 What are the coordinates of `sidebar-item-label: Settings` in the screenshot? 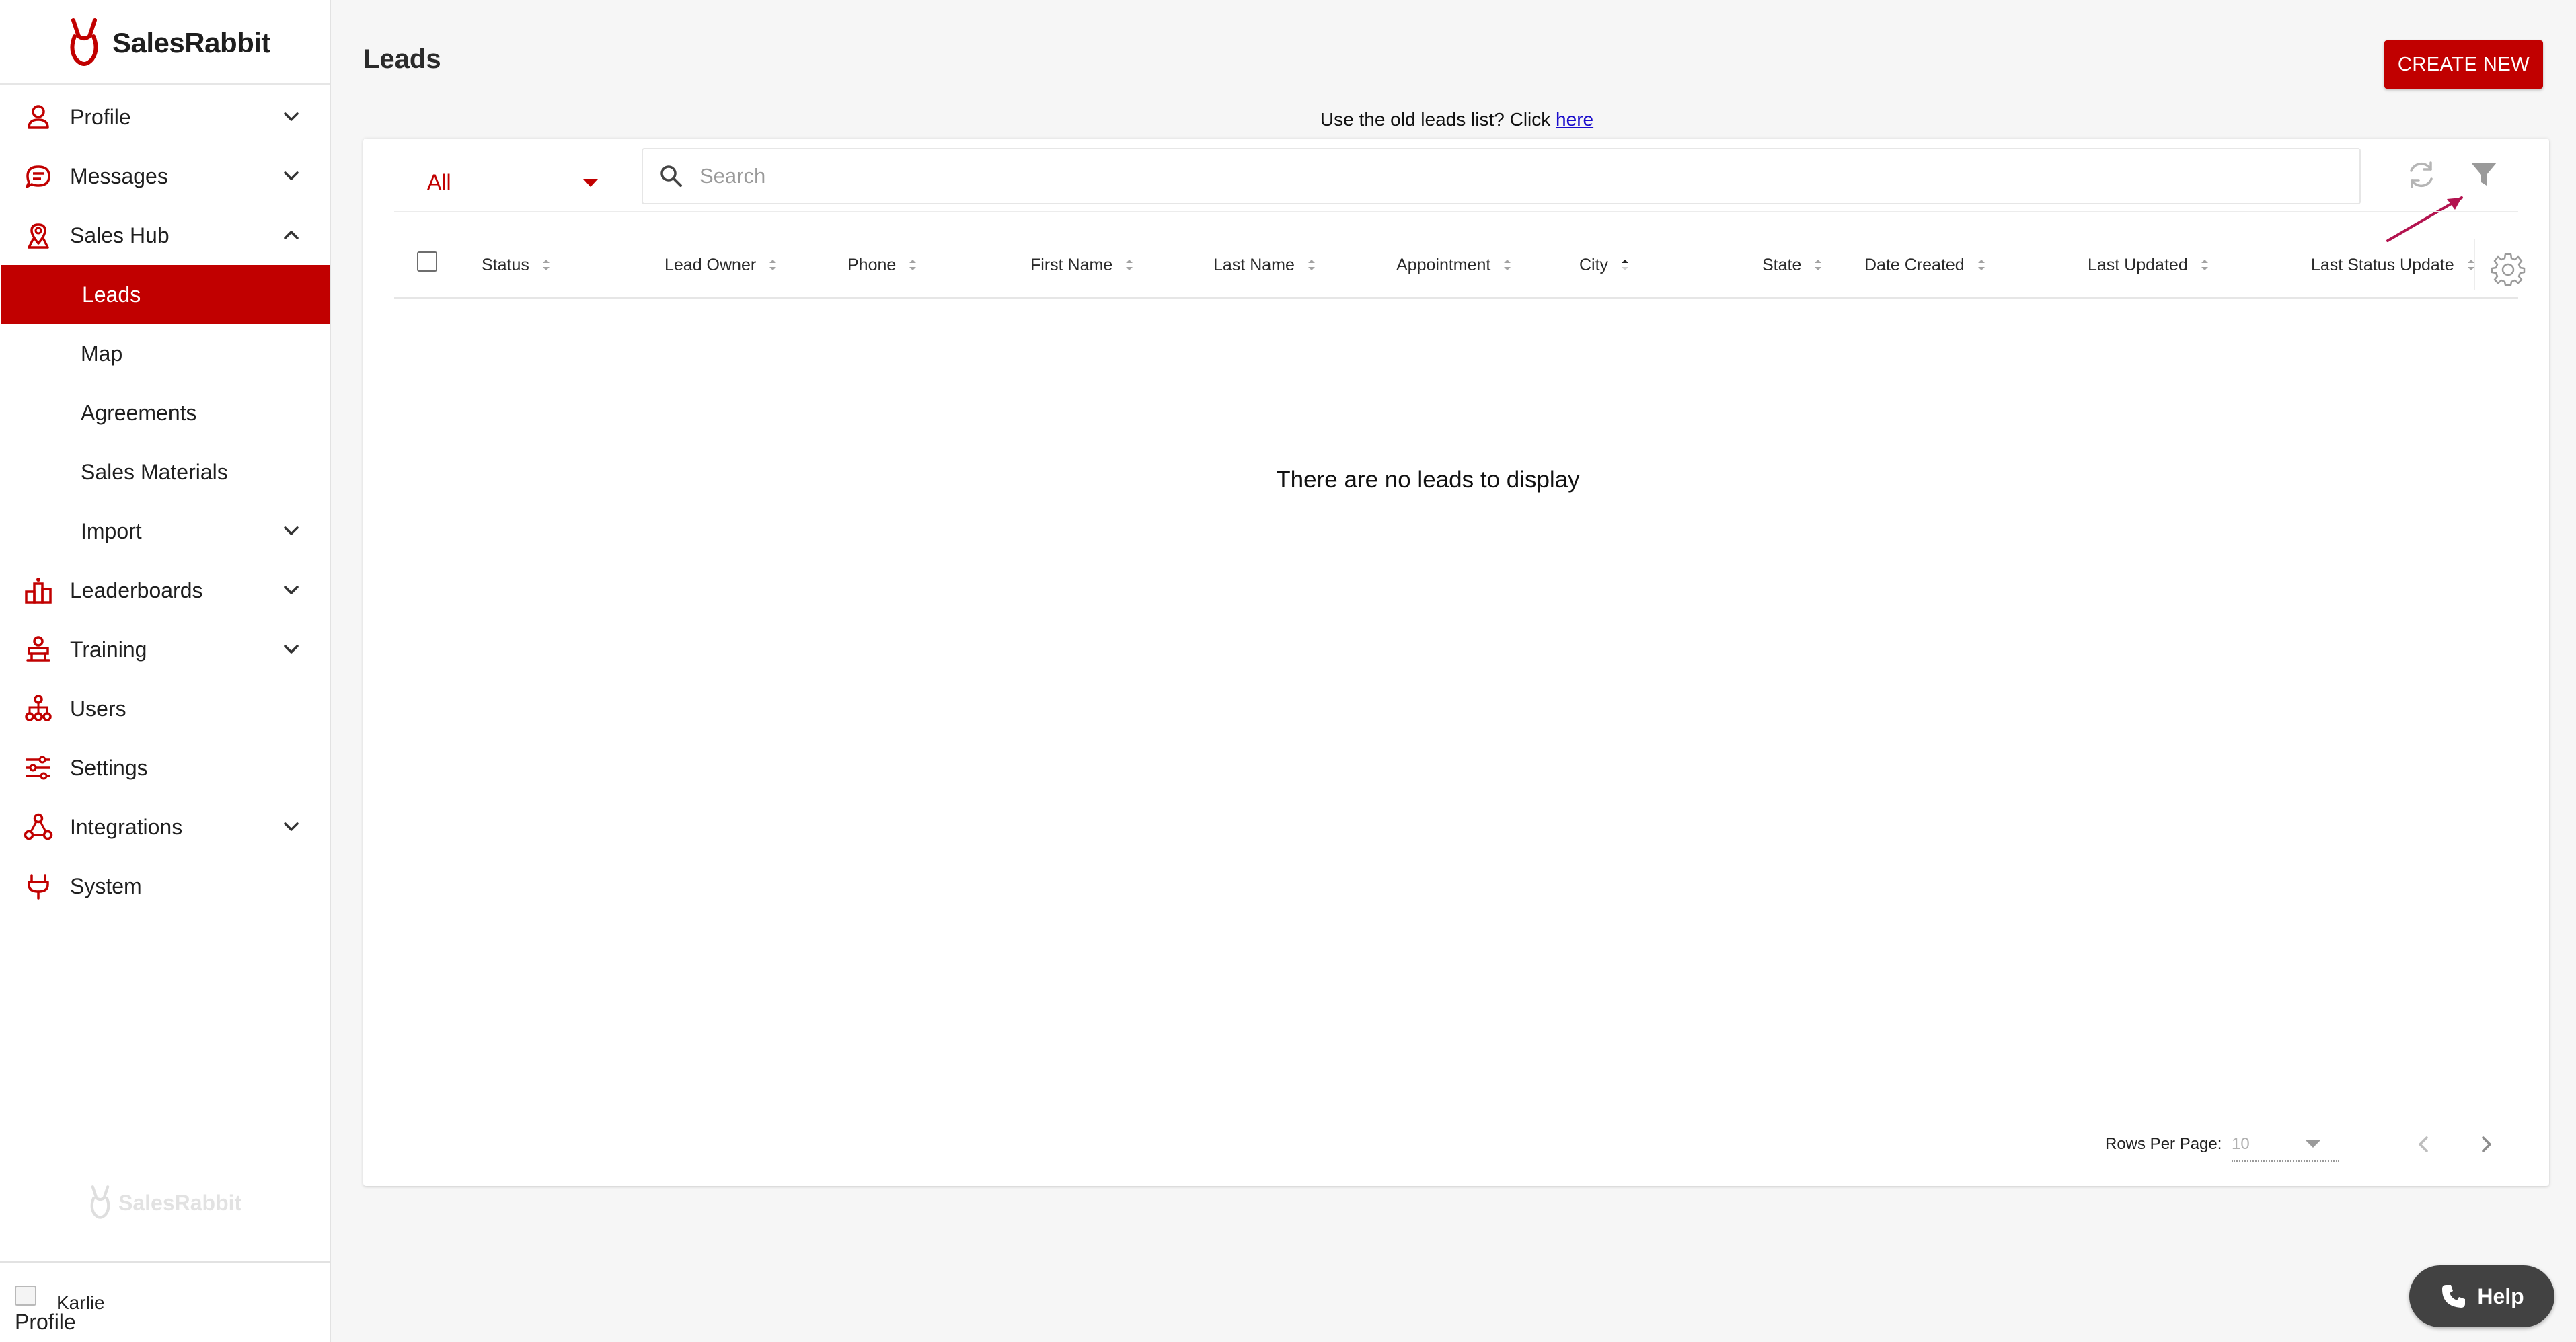 It's located at (109, 767).